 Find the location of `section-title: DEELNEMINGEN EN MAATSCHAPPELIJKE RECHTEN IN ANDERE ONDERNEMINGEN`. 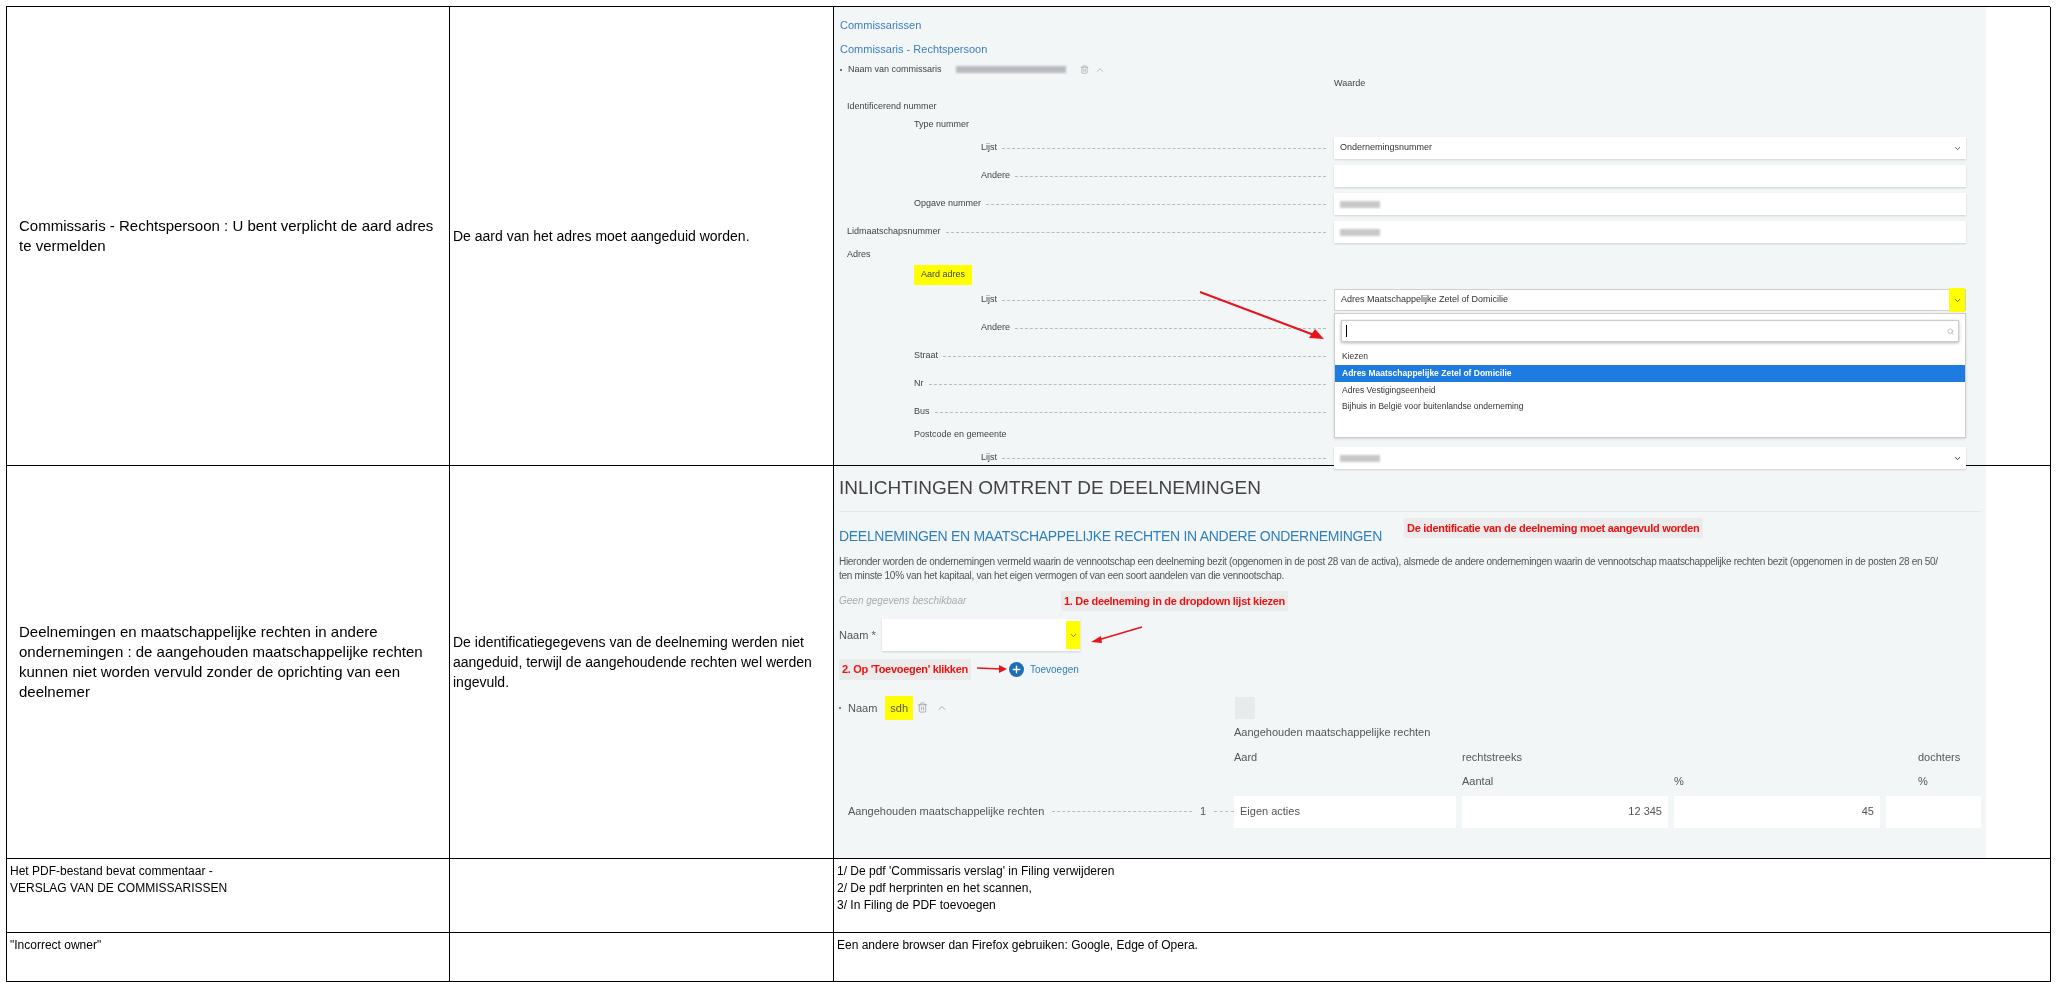

section-title: DEELNEMINGEN EN MAATSCHAPPELIJKE RECHTEN IN ANDERE ONDERNEMINGEN is located at coordinates (1111, 536).